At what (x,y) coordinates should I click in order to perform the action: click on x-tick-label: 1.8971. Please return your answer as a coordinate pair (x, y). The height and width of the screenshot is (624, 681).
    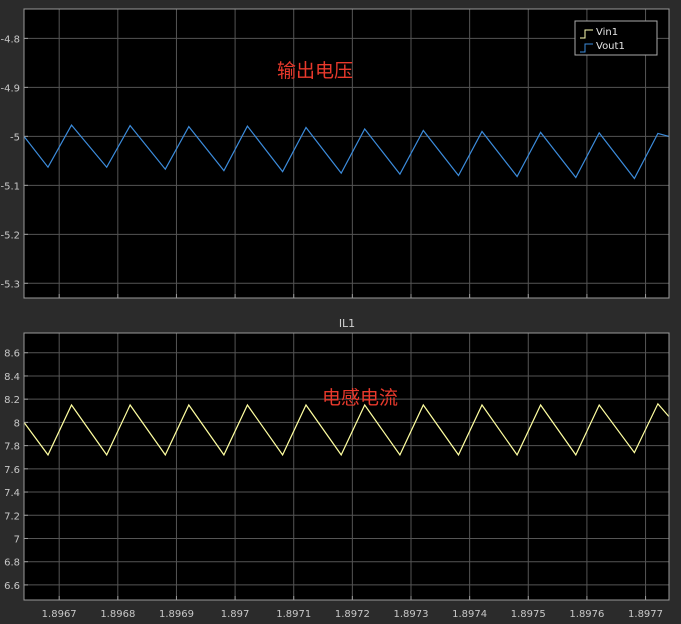
    Looking at the image, I should click on (293, 614).